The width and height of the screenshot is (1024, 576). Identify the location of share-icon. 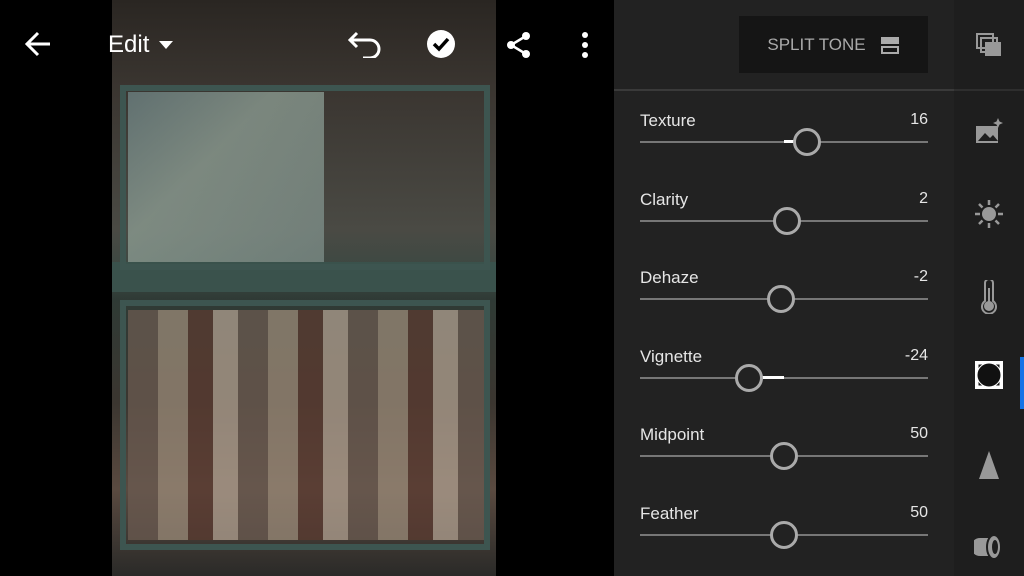
(518, 45).